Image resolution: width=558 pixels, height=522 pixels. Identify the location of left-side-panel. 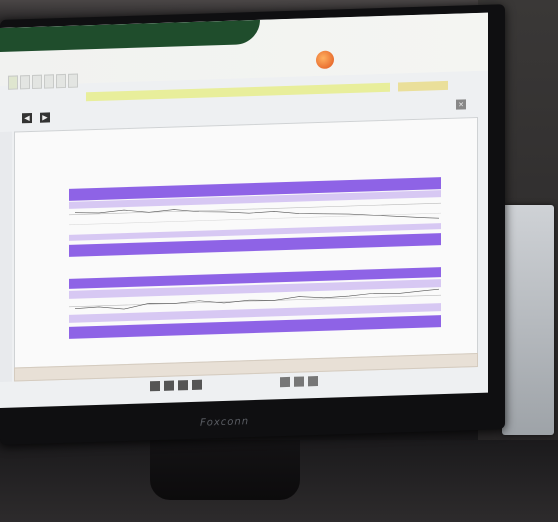
(6, 256).